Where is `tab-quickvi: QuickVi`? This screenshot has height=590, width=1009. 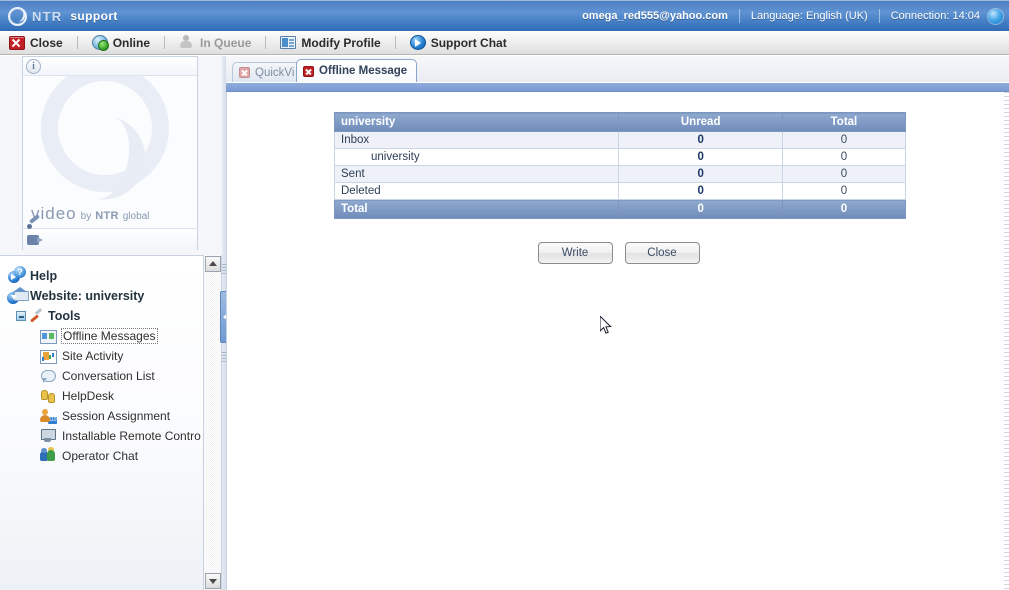
tab-quickvi: QuickVi is located at coordinates (268, 72).